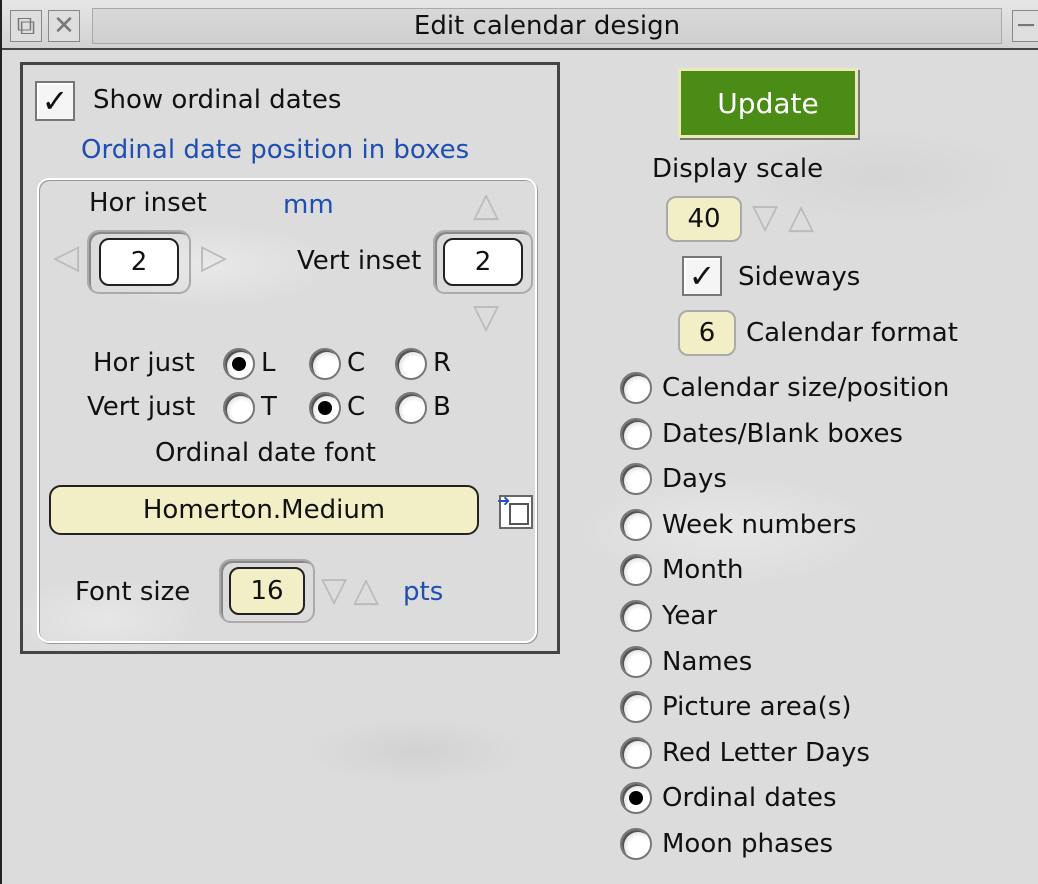  I want to click on section-label: Ordinal dates, so click(749, 798).